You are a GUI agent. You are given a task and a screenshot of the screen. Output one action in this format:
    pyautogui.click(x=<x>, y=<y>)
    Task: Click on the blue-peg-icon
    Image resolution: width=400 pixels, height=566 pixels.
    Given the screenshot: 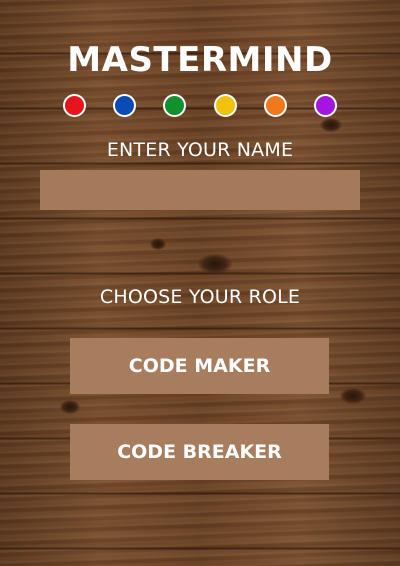 What is the action you would take?
    pyautogui.click(x=124, y=105)
    